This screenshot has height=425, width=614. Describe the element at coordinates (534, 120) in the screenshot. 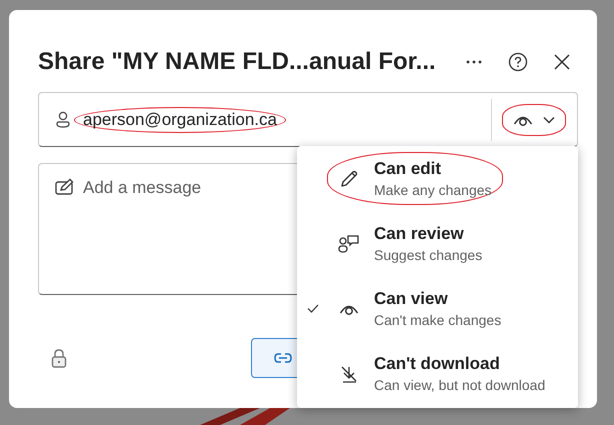

I see `permission-button` at that location.